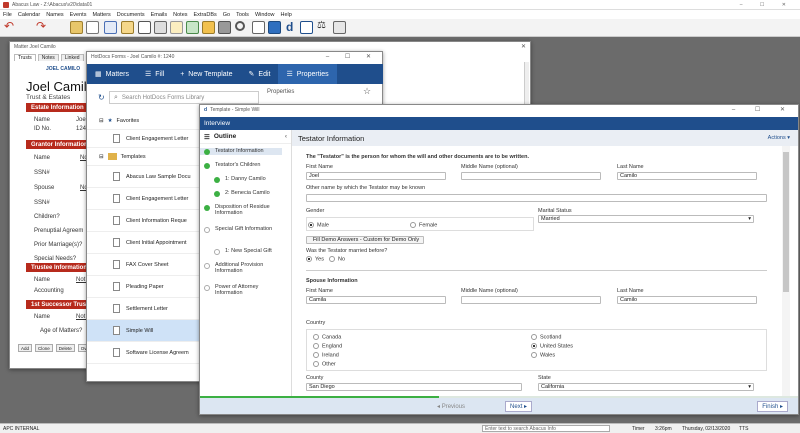 This screenshot has height=433, width=800. I want to click on matter-btn-1: Clone, so click(44, 348).